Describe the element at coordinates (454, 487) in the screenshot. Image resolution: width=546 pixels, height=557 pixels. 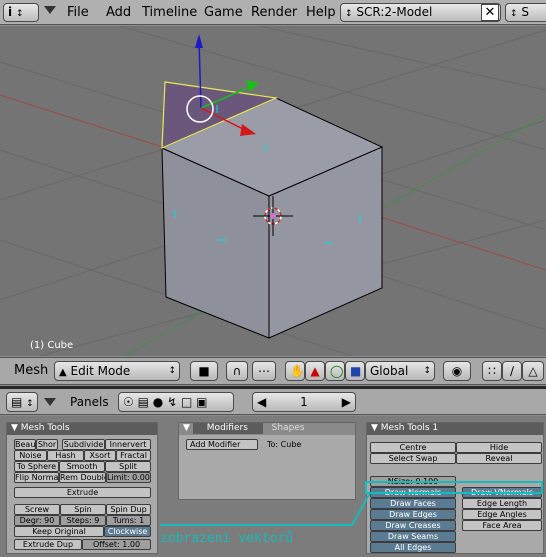
I see `highlight-box` at that location.